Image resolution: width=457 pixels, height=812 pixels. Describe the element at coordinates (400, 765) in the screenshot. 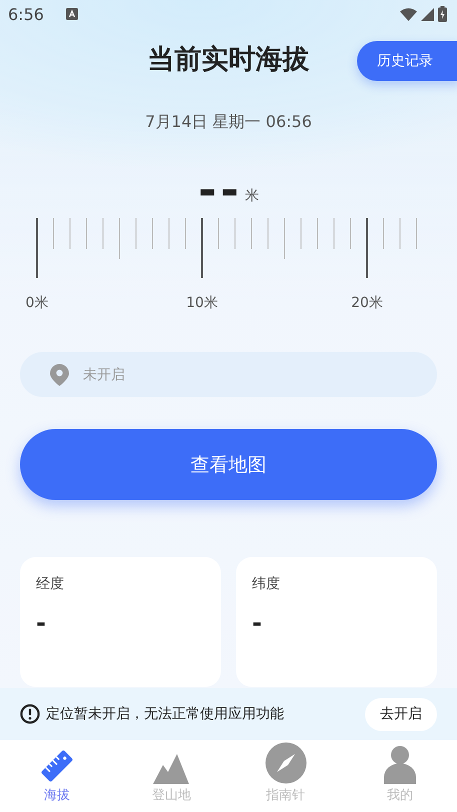

I see `person-icon` at that location.